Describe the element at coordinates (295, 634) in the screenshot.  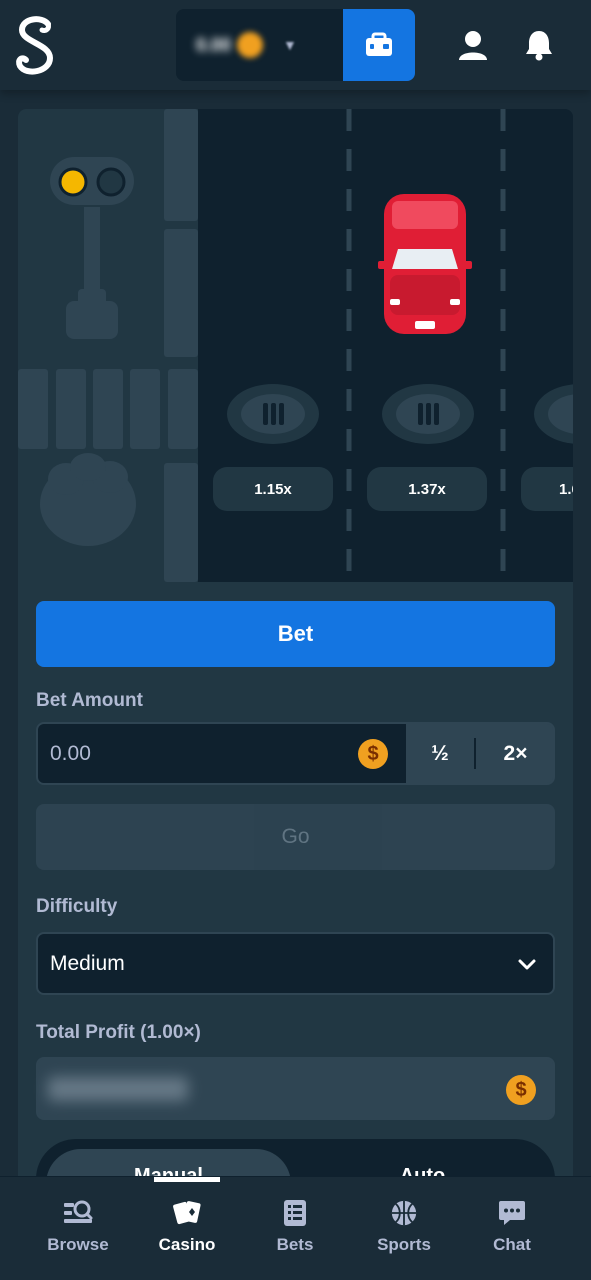
I see `bet-button: Bet` at that location.